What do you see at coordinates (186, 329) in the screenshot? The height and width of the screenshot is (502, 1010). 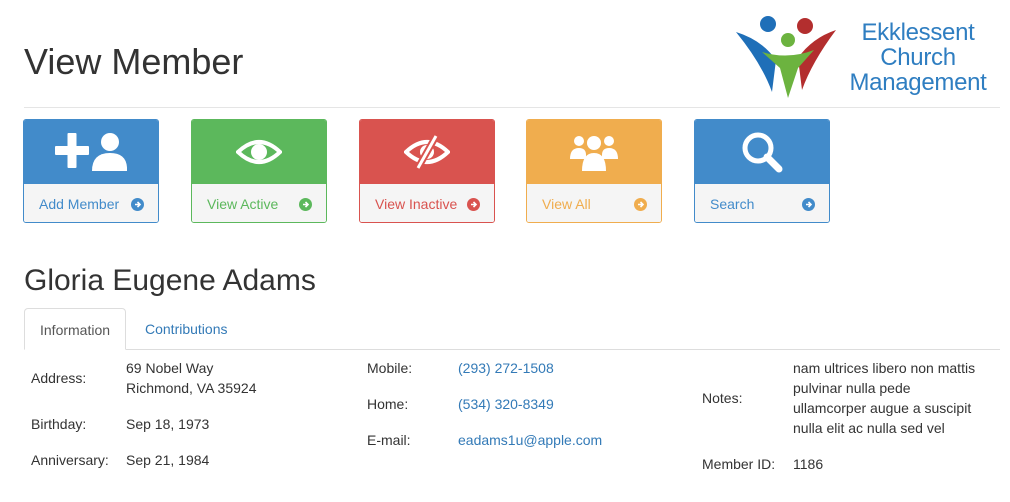 I see `tab-contributions: Contributions` at bounding box center [186, 329].